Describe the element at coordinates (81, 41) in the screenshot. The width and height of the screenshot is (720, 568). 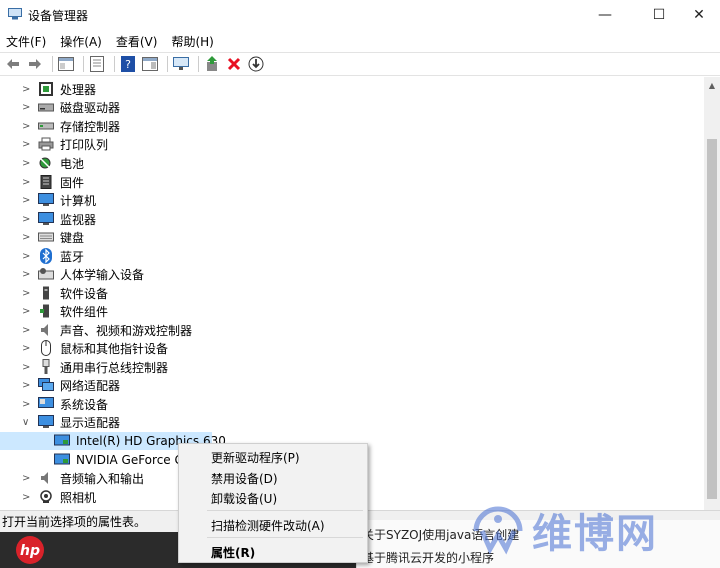
I see `menu-action: 操作(A)` at that location.